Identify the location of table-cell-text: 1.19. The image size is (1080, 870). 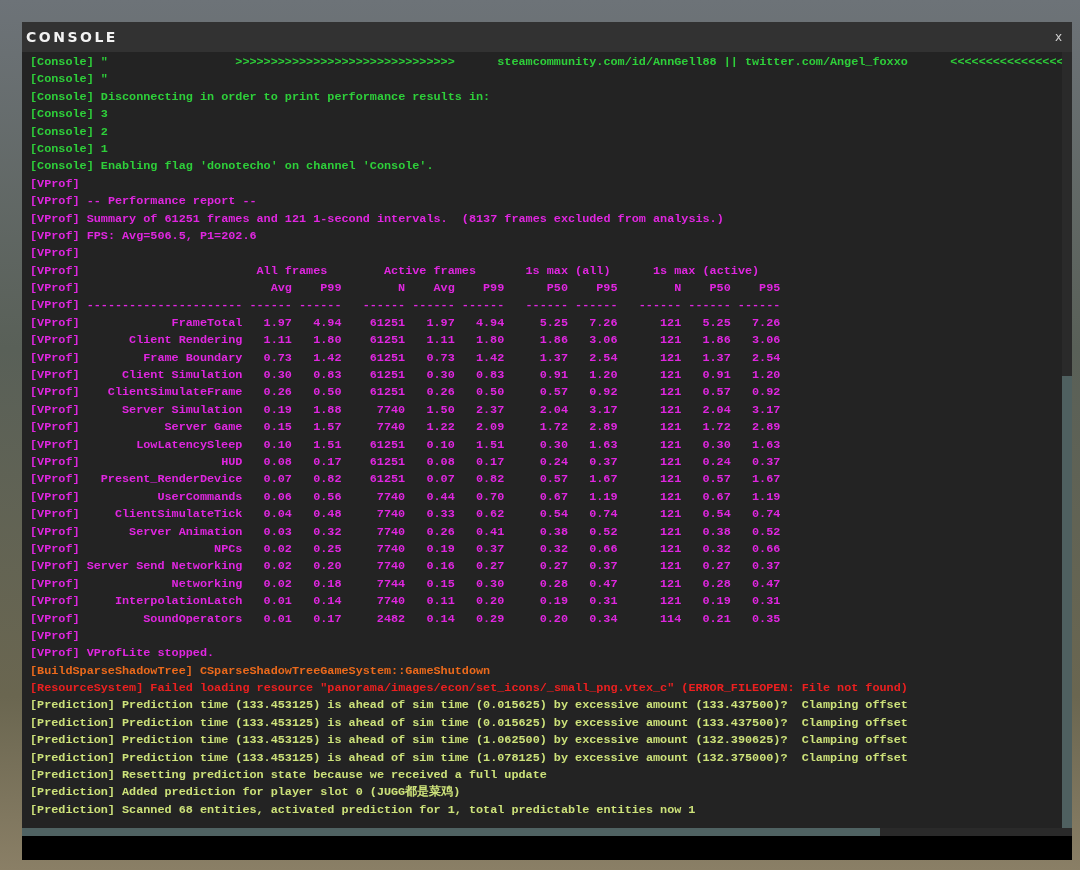
(766, 497).